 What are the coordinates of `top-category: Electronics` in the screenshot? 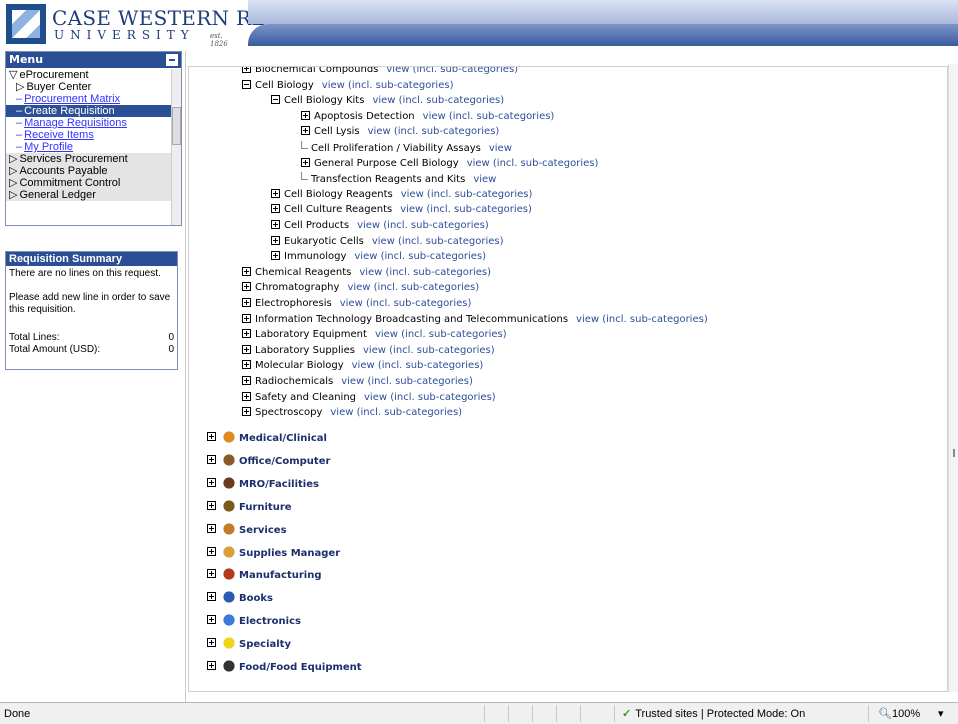 It's located at (254, 622).